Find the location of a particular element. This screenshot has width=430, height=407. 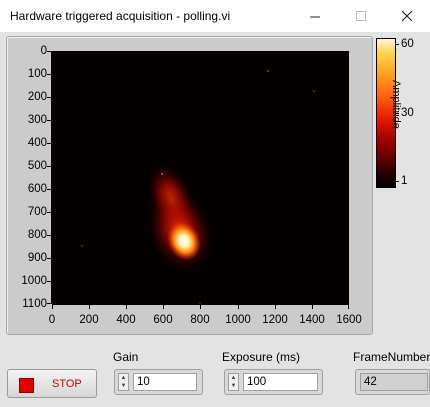

scale-tick-label: 1 is located at coordinates (404, 181).